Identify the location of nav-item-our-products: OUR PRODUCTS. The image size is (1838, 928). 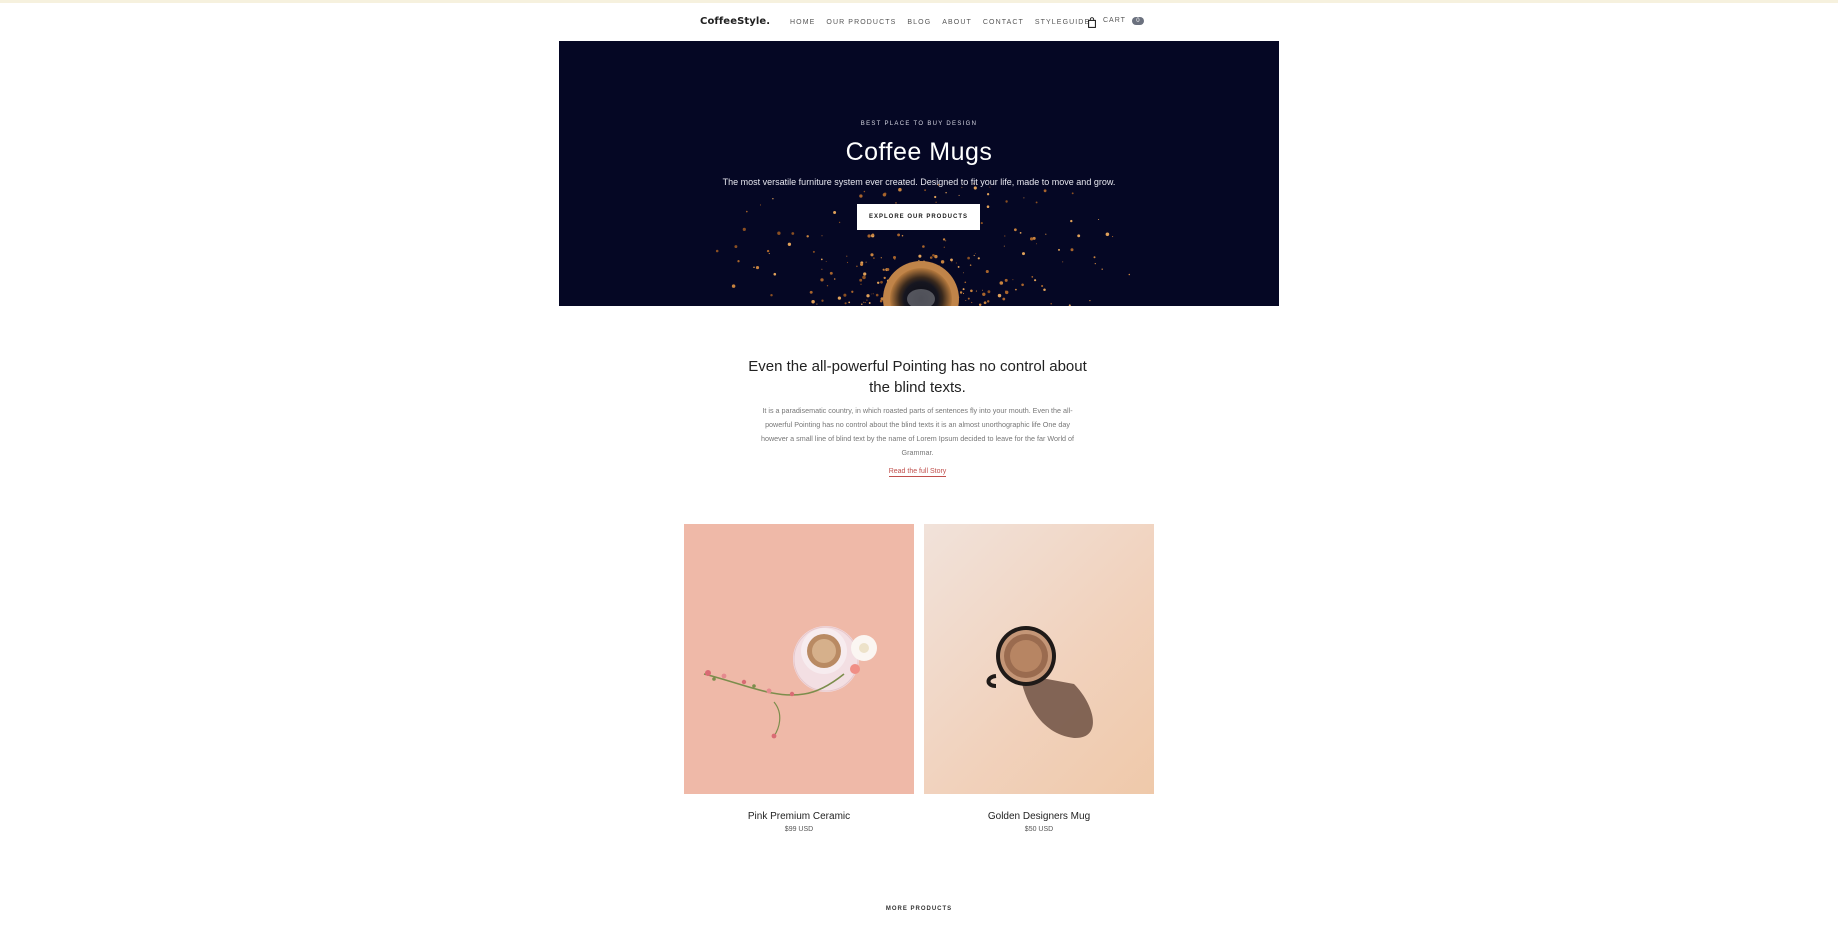
(861, 22).